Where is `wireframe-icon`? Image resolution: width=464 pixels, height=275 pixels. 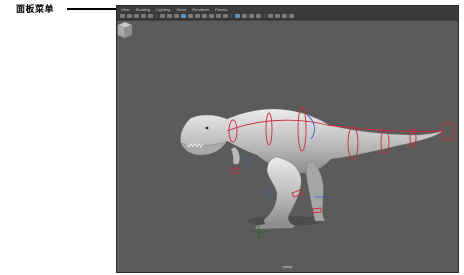 wireframe-icon is located at coordinates (183, 16).